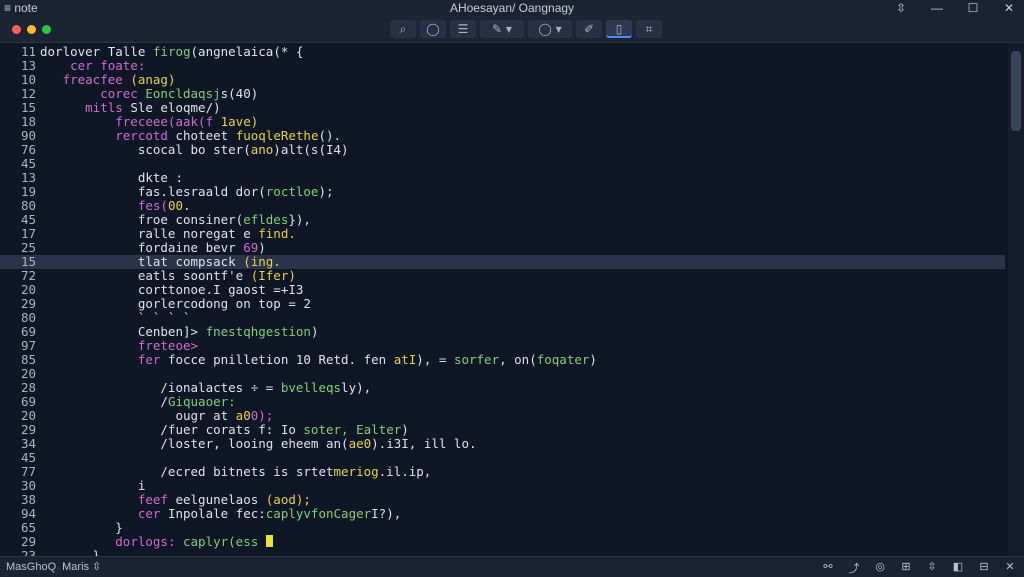 This screenshot has height=577, width=1024. What do you see at coordinates (386, 513) in the screenshot?
I see `code-token: I?),` at bounding box center [386, 513].